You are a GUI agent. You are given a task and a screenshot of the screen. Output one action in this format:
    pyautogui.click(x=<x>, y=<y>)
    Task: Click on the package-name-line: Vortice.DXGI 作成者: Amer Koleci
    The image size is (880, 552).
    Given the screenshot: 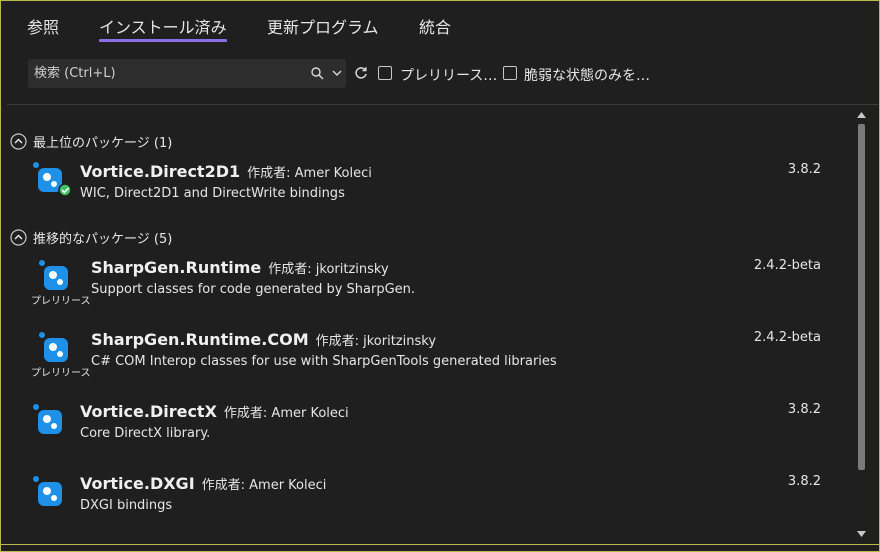 What is the action you would take?
    pyautogui.click(x=203, y=483)
    